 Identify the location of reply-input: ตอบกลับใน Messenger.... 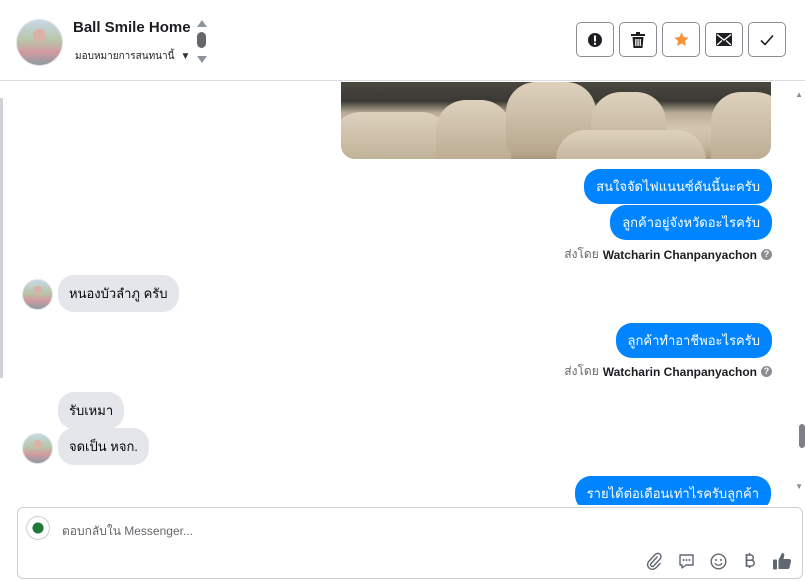
(127, 531).